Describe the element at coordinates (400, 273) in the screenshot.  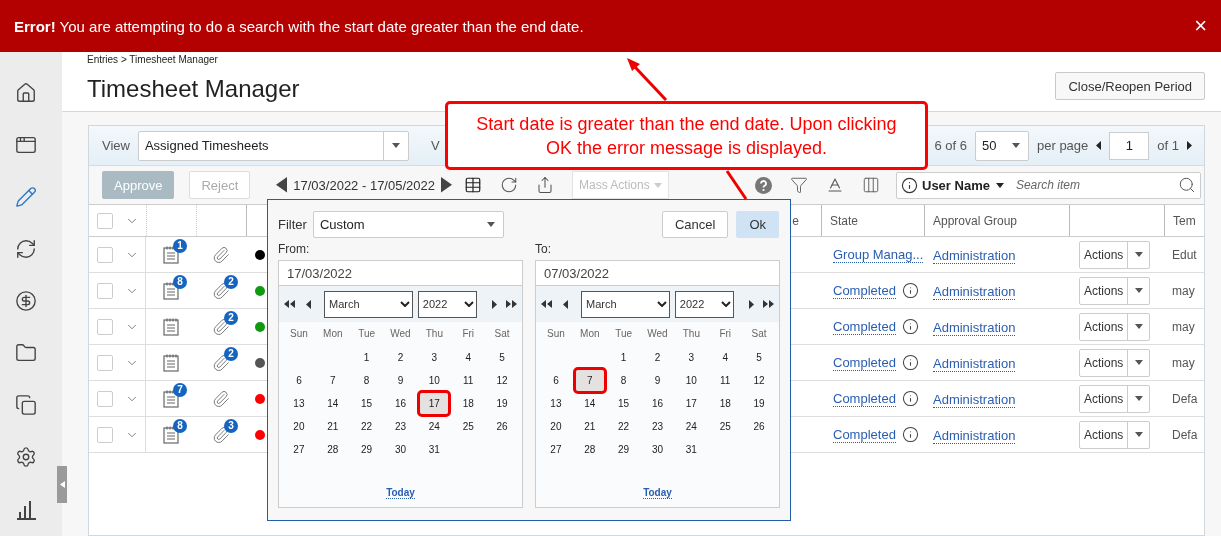
I see `date-input: 17/03/2022` at that location.